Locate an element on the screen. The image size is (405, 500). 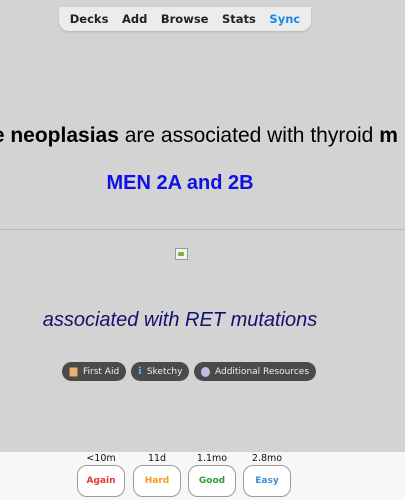
nav-browse: Browse is located at coordinates (185, 19).